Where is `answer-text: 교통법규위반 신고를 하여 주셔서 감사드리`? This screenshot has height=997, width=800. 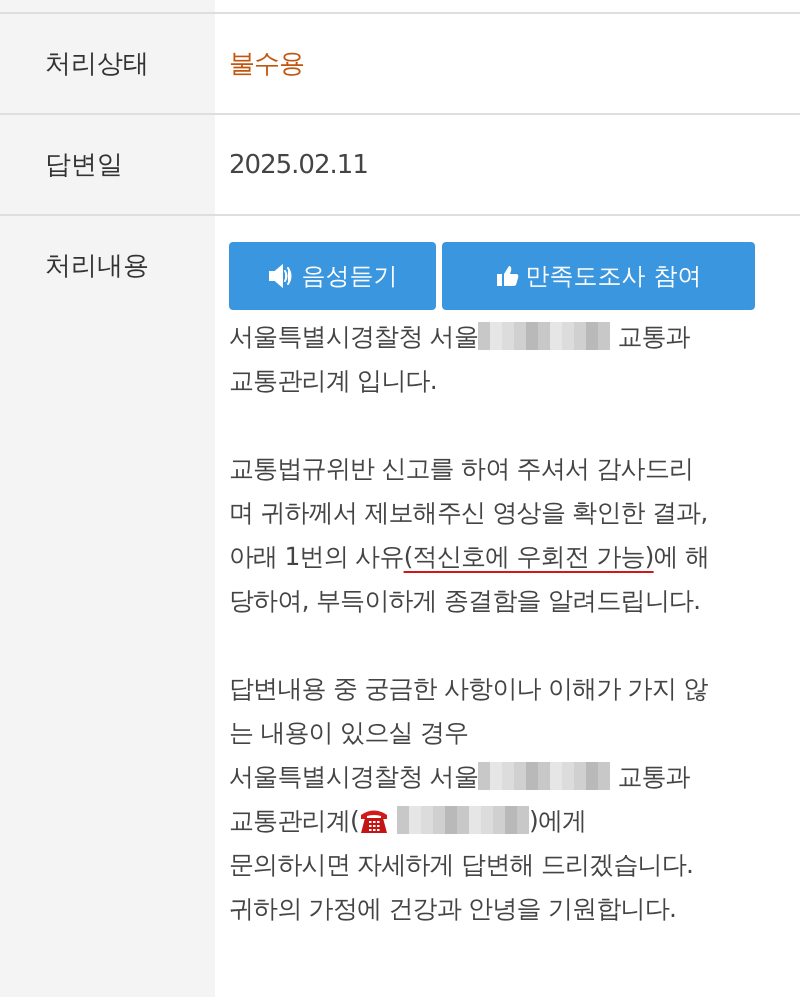 answer-text: 교통법규위반 신고를 하여 주셔서 감사드리 is located at coordinates (461, 468).